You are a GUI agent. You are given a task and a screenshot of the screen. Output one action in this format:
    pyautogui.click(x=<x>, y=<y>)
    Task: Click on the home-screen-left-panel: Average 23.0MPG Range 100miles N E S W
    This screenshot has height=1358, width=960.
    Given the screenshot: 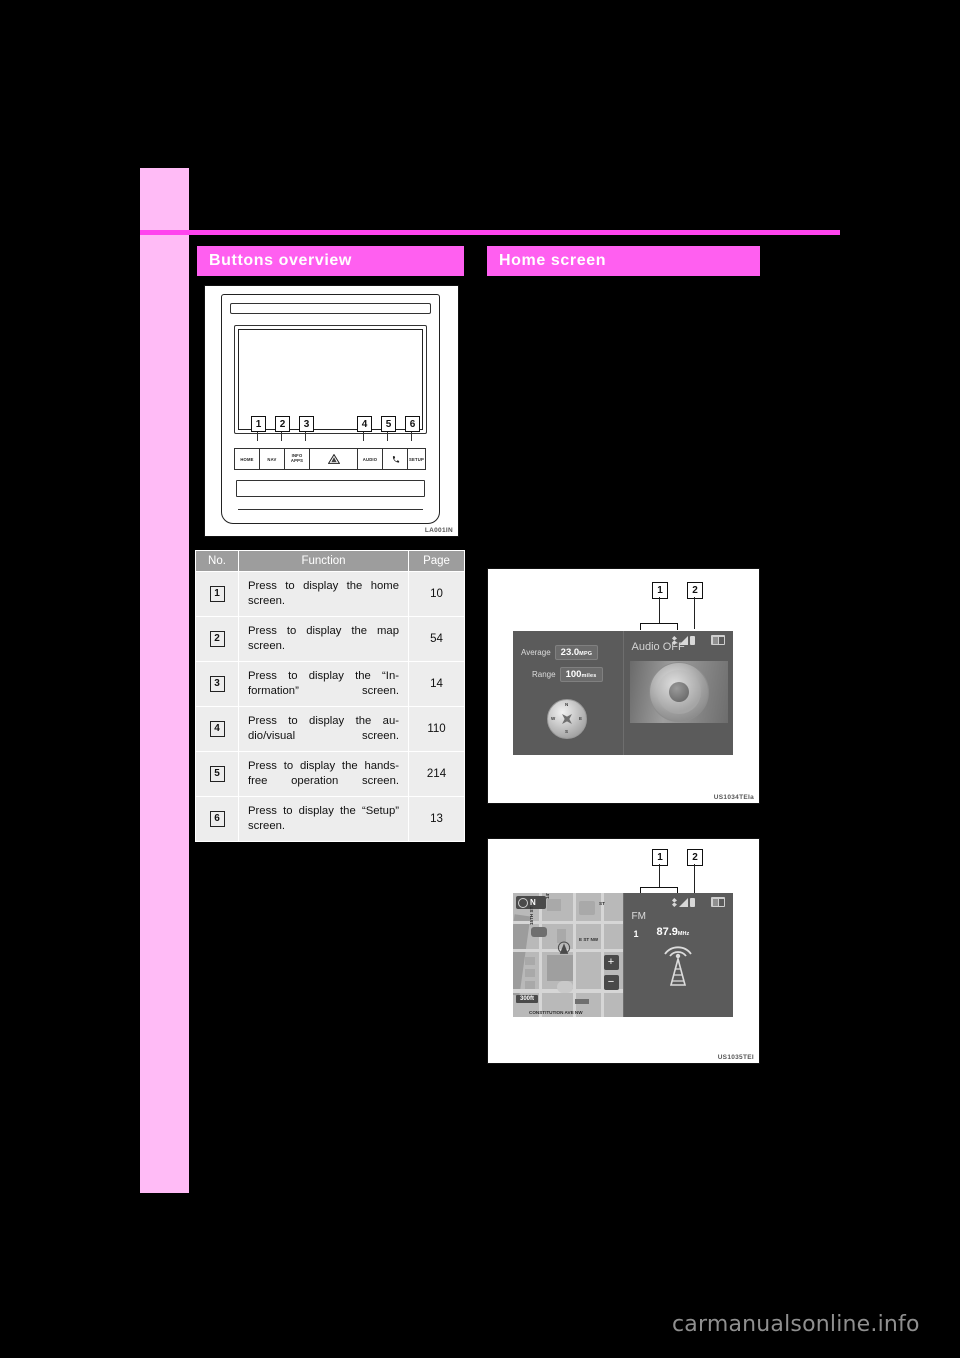 What is the action you would take?
    pyautogui.click(x=568, y=693)
    